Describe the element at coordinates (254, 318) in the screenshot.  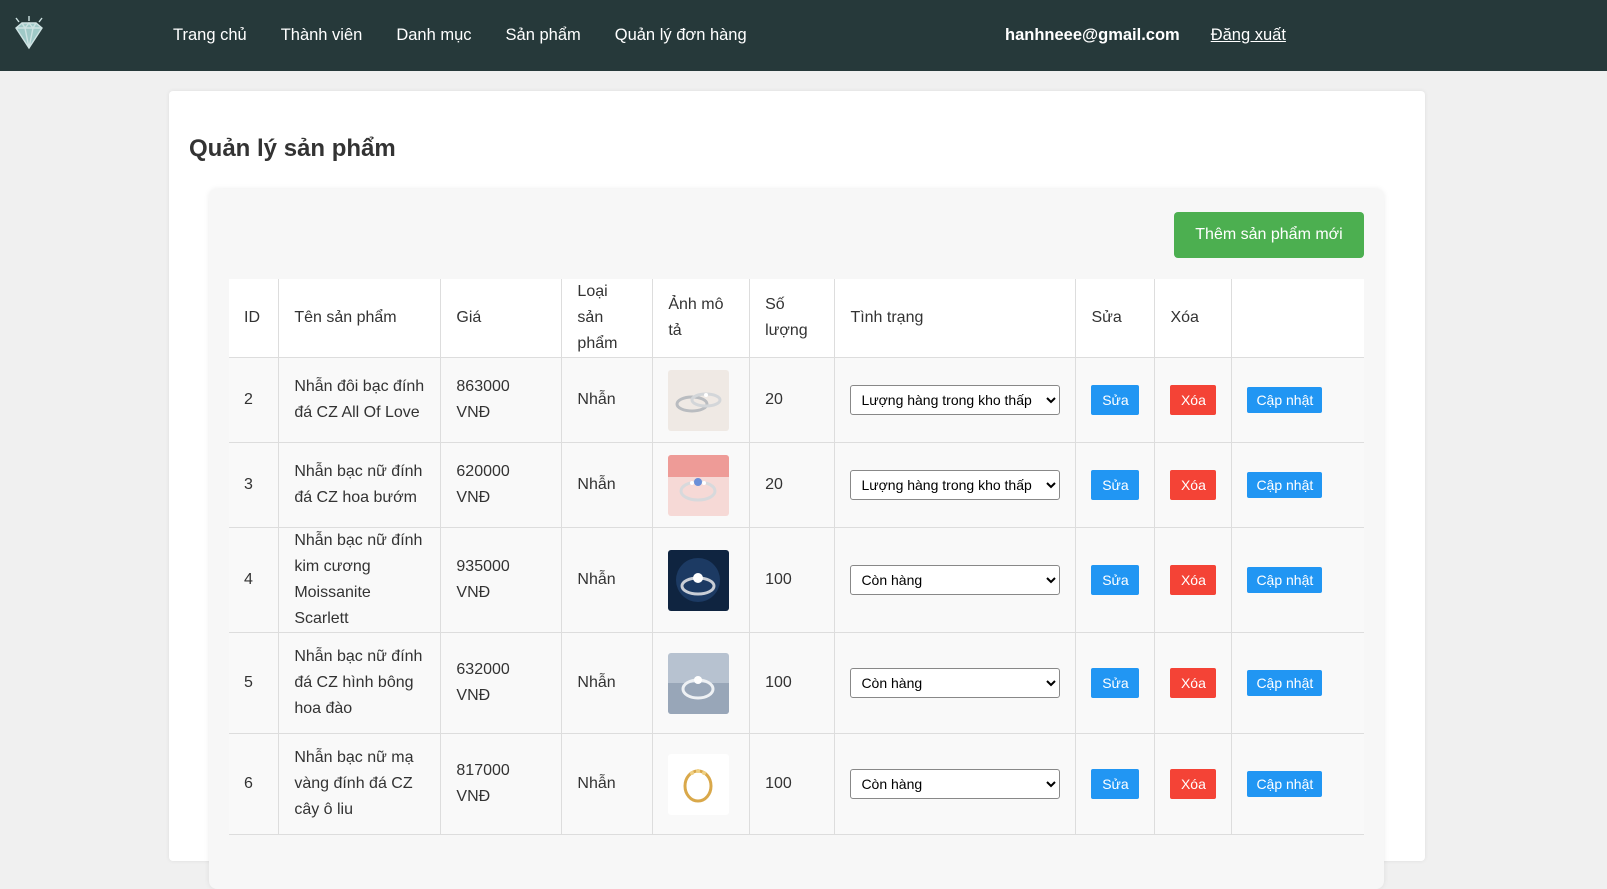
I see `header-id: ID` at that location.